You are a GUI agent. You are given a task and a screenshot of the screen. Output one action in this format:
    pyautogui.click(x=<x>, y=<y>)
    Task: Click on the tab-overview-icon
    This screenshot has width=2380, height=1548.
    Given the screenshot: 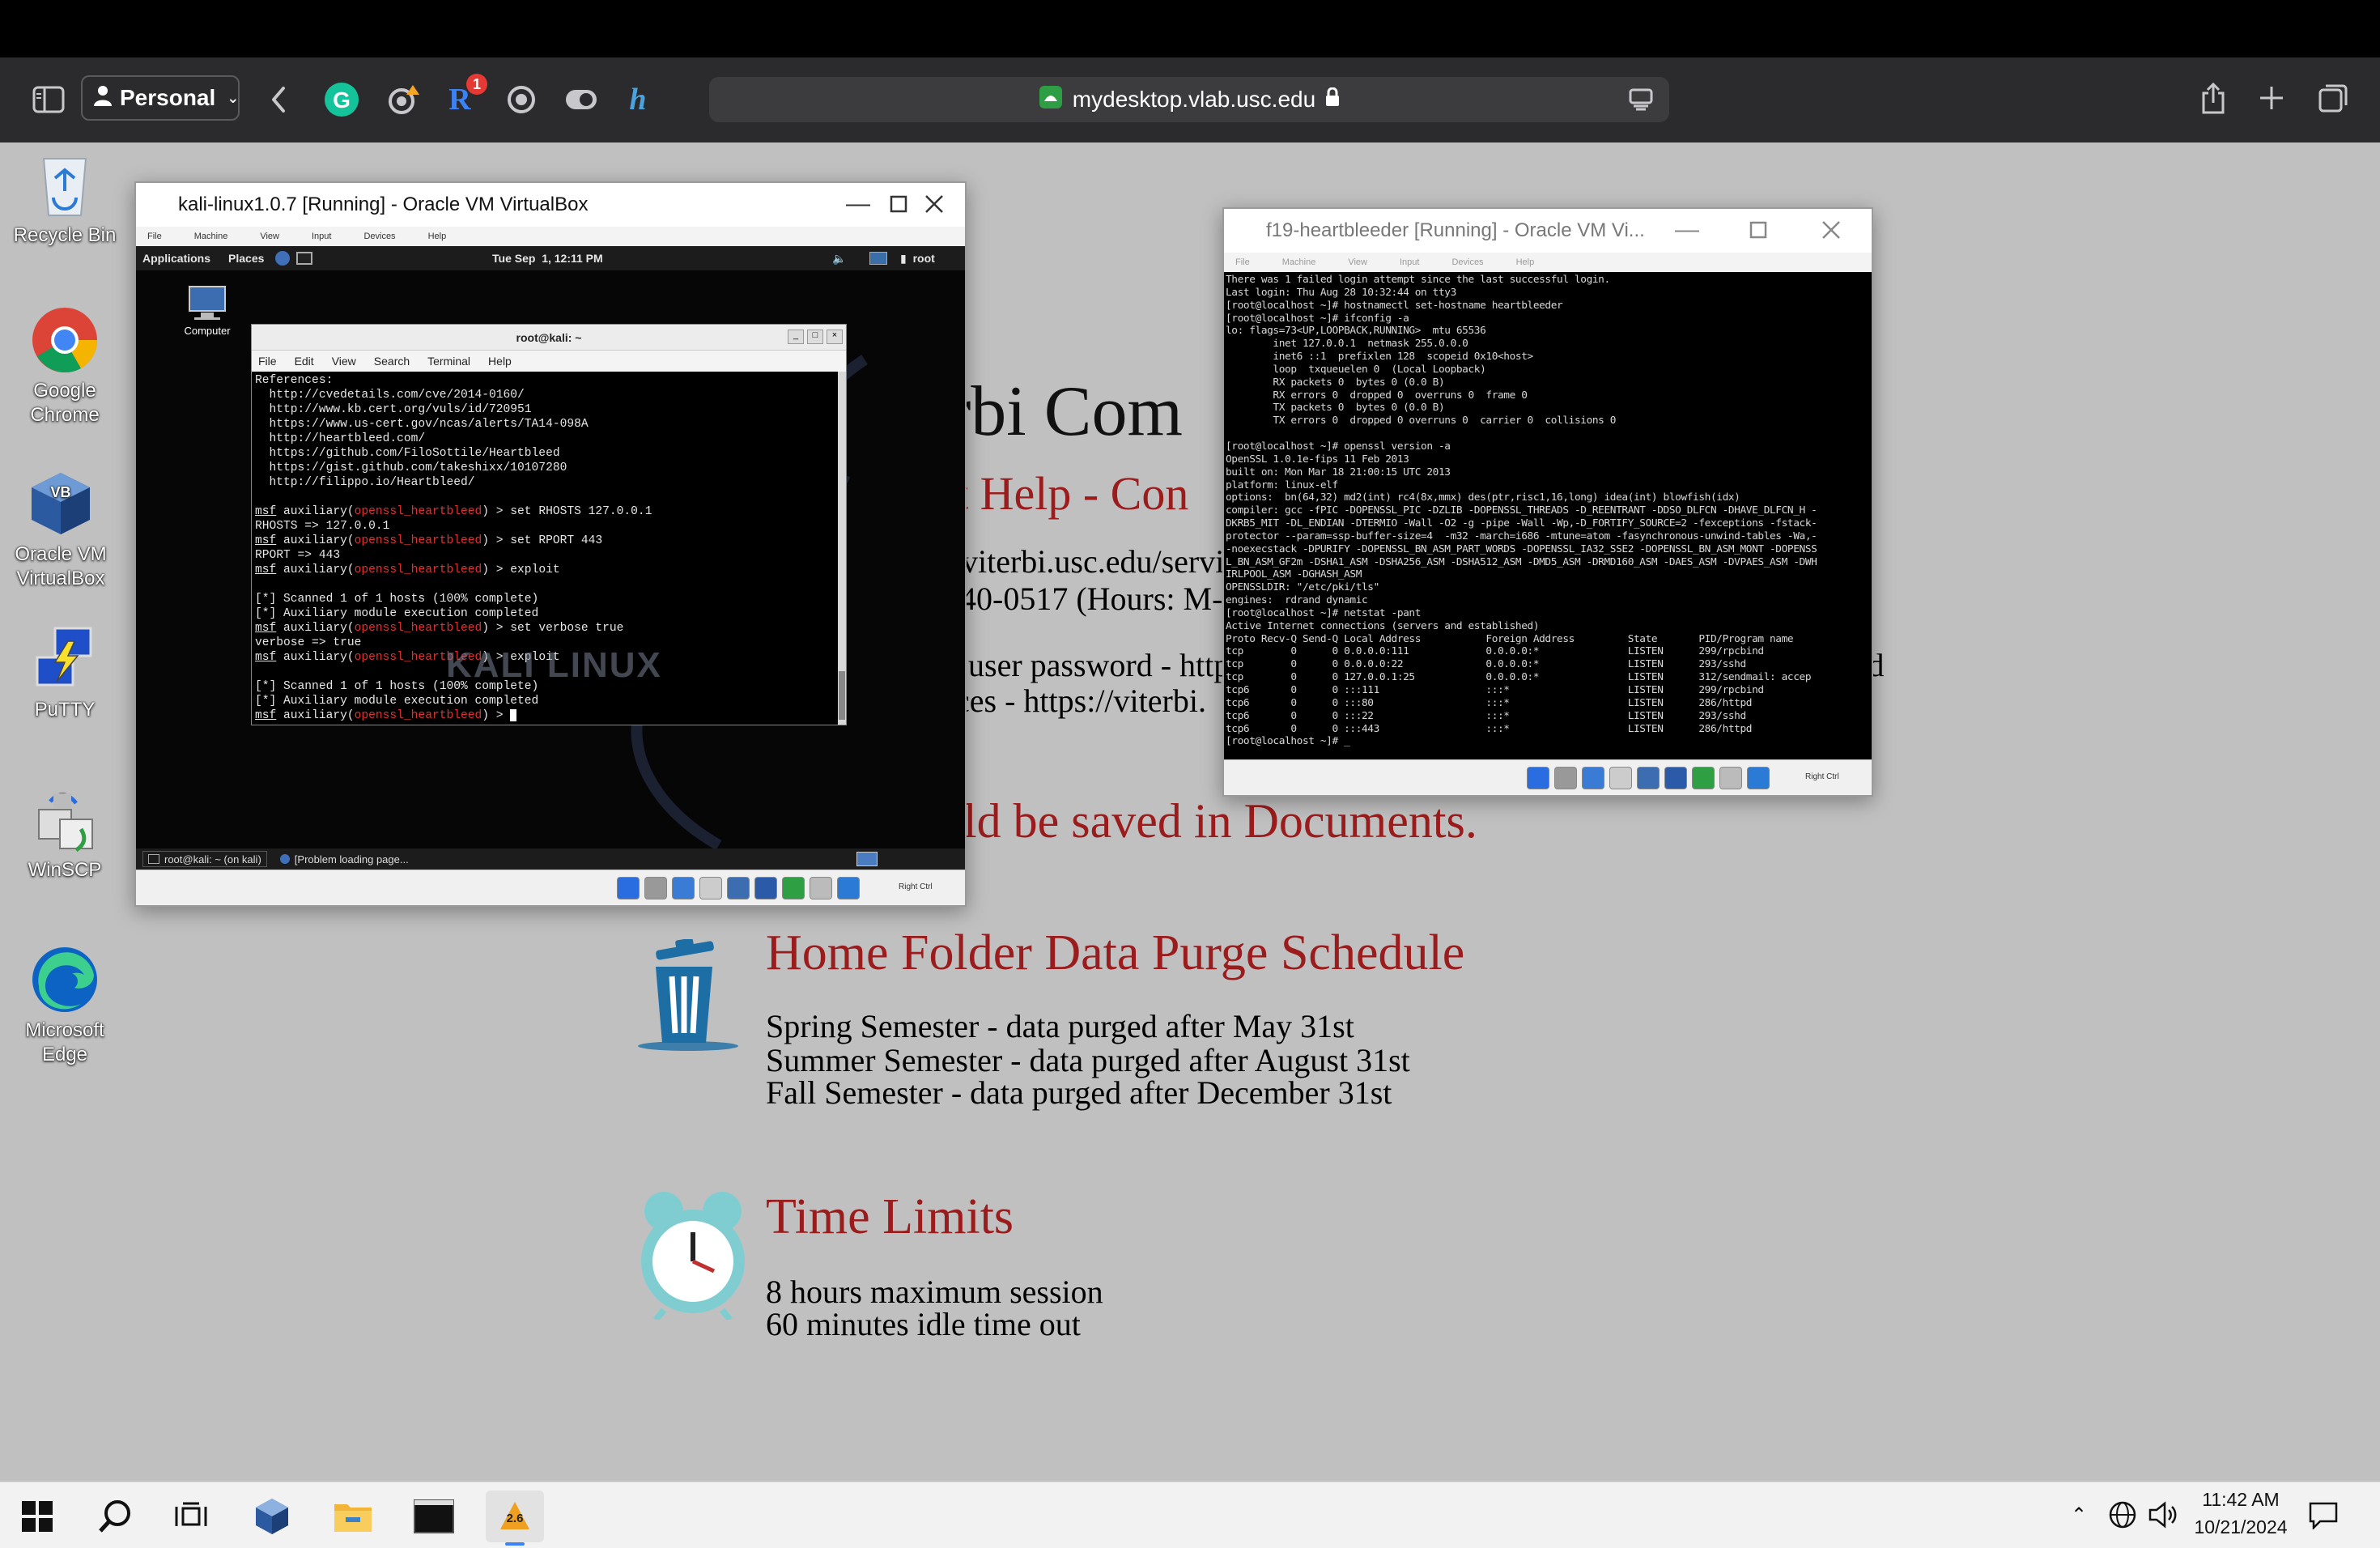 What is the action you would take?
    pyautogui.click(x=2333, y=98)
    